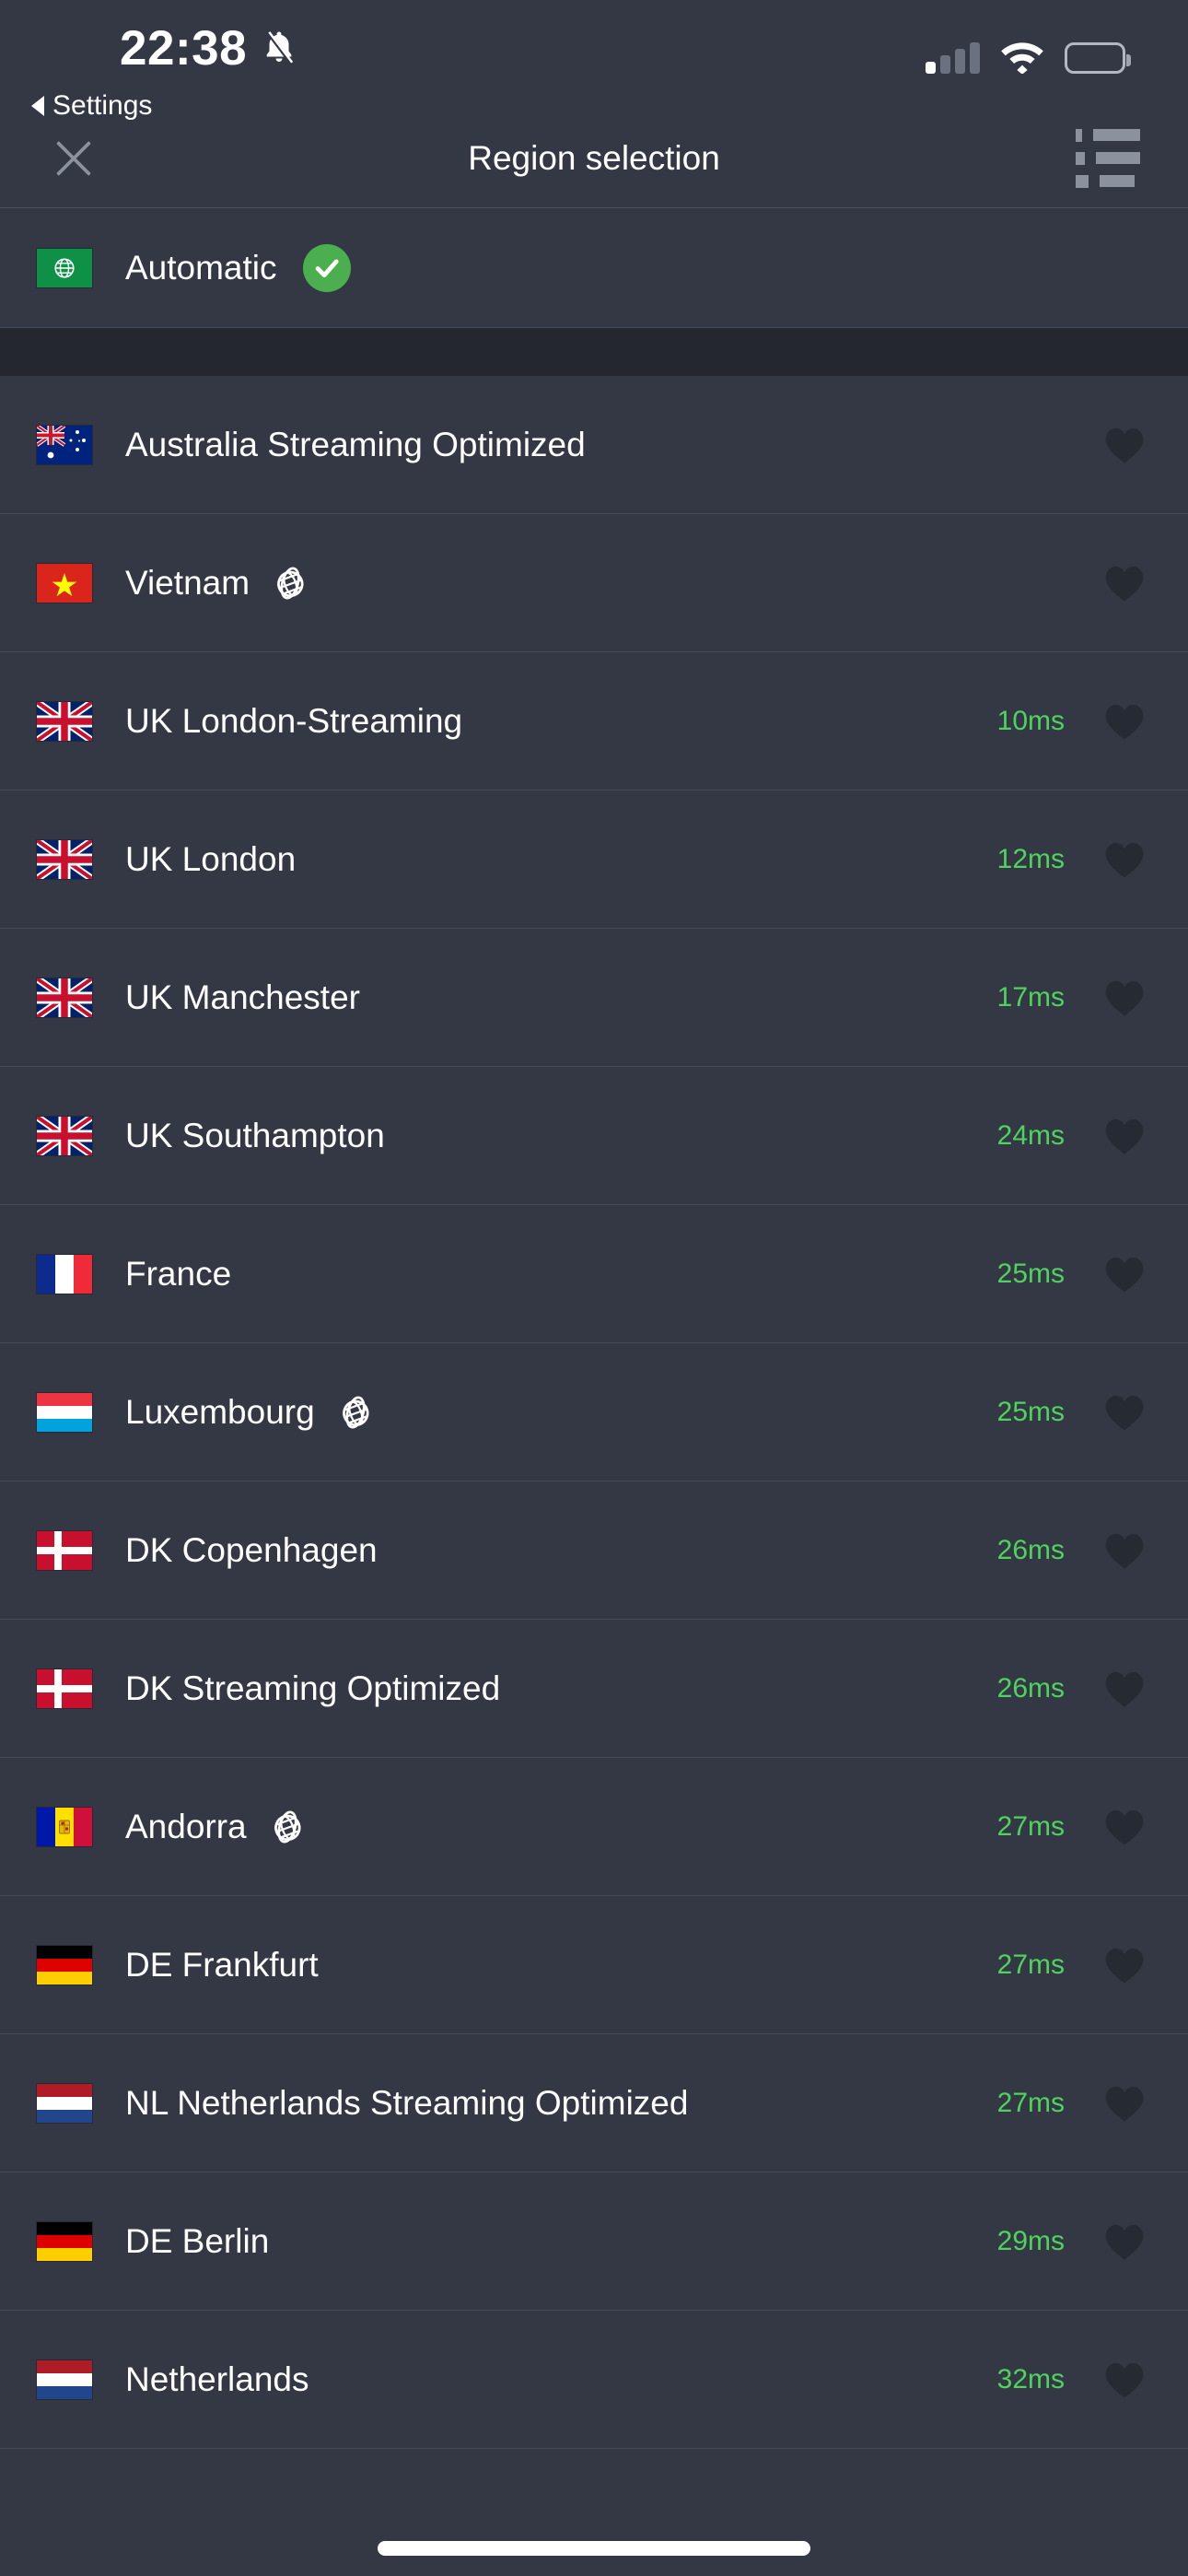 This screenshot has width=1188, height=2576. I want to click on region-row: NL Netherlands Streaming Optimized 27ms, so click(594, 2103).